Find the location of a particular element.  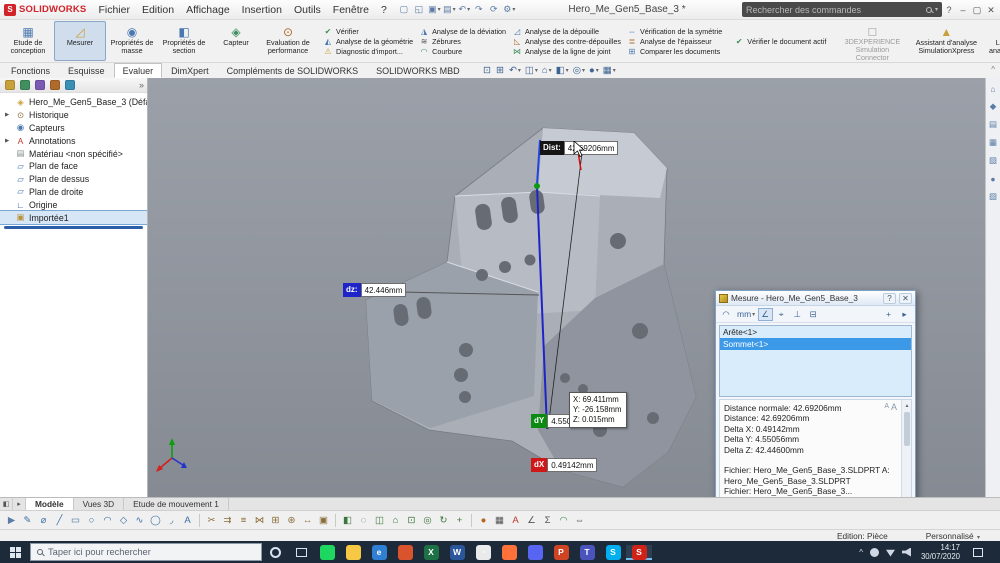

deviation-analysis-button: ◮ Analyse de la déviation is located at coordinates (462, 31).